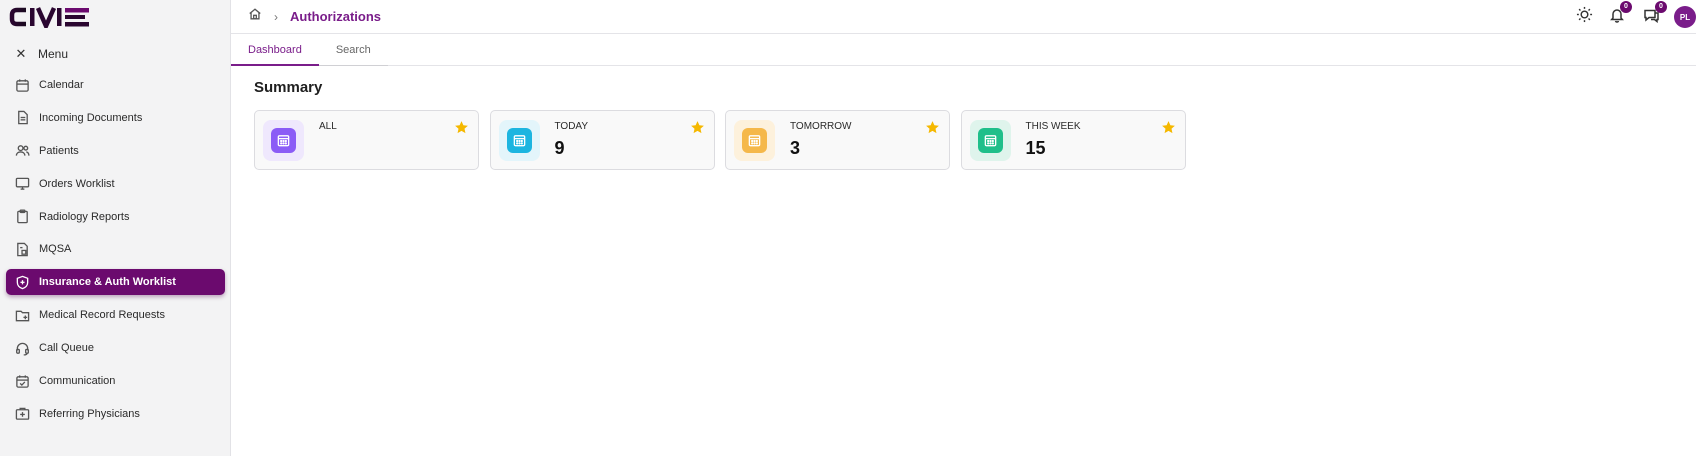 The width and height of the screenshot is (1696, 456). I want to click on sidebar-item-label: Insurance & Auth Worklist, so click(107, 282).